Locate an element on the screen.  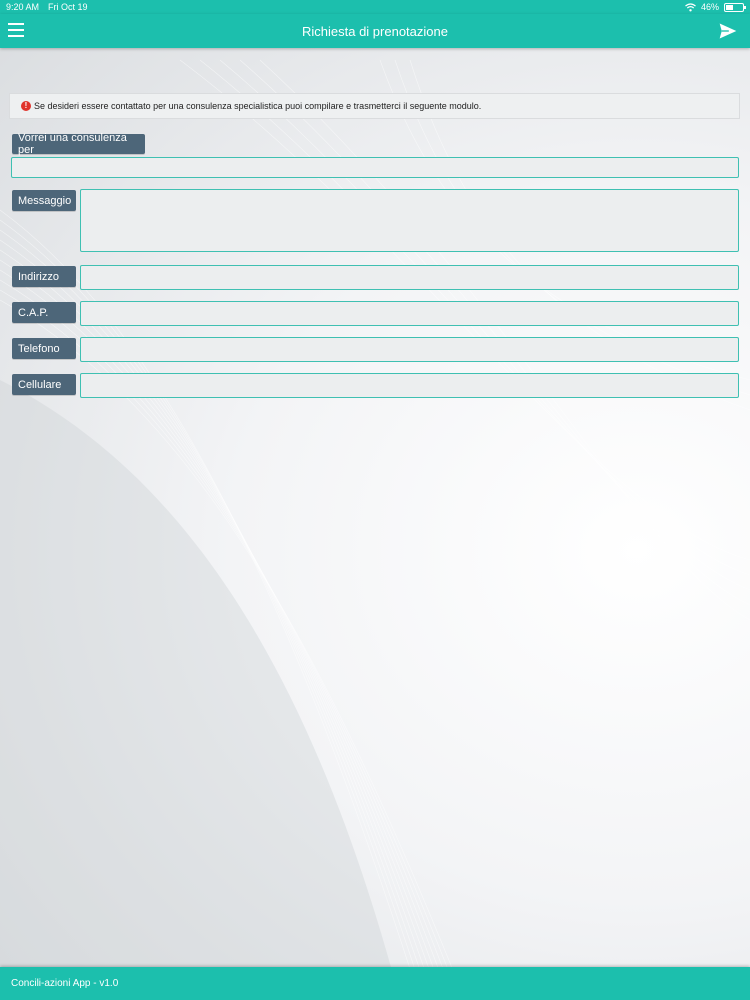
messaggio-label: Messaggio is located at coordinates (44, 200).